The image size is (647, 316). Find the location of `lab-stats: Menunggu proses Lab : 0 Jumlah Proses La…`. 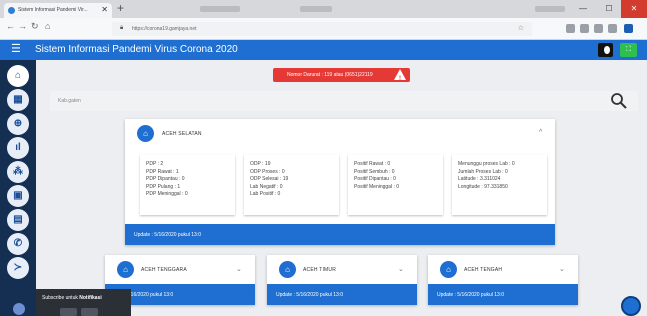

lab-stats: Menunggu proses Lab : 0 Jumlah Proses La… is located at coordinates (499, 185).